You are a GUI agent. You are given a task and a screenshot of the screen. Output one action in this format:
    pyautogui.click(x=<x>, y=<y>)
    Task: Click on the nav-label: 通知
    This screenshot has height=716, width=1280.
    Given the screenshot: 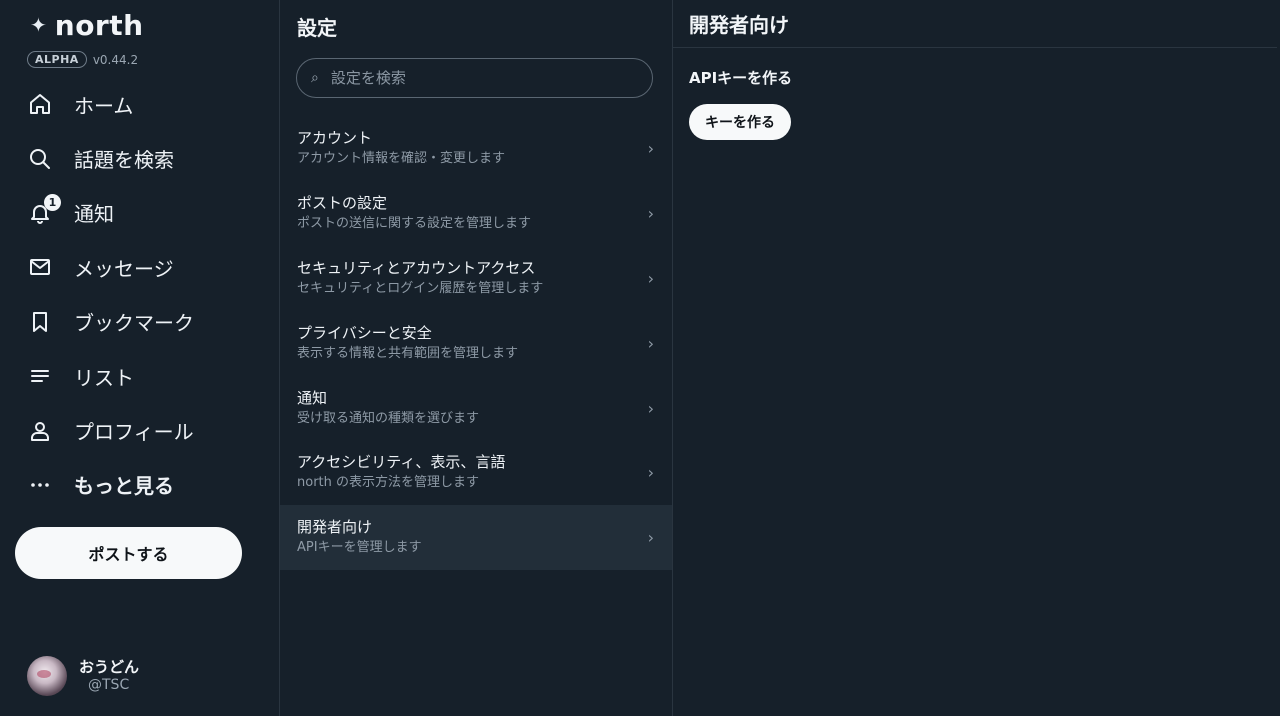 What is the action you would take?
    pyautogui.click(x=94, y=214)
    